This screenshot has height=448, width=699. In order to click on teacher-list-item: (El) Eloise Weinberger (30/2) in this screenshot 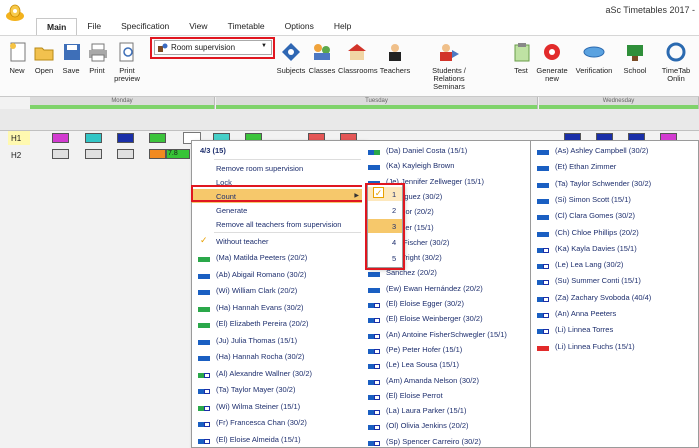, I will do `click(446, 318)`.